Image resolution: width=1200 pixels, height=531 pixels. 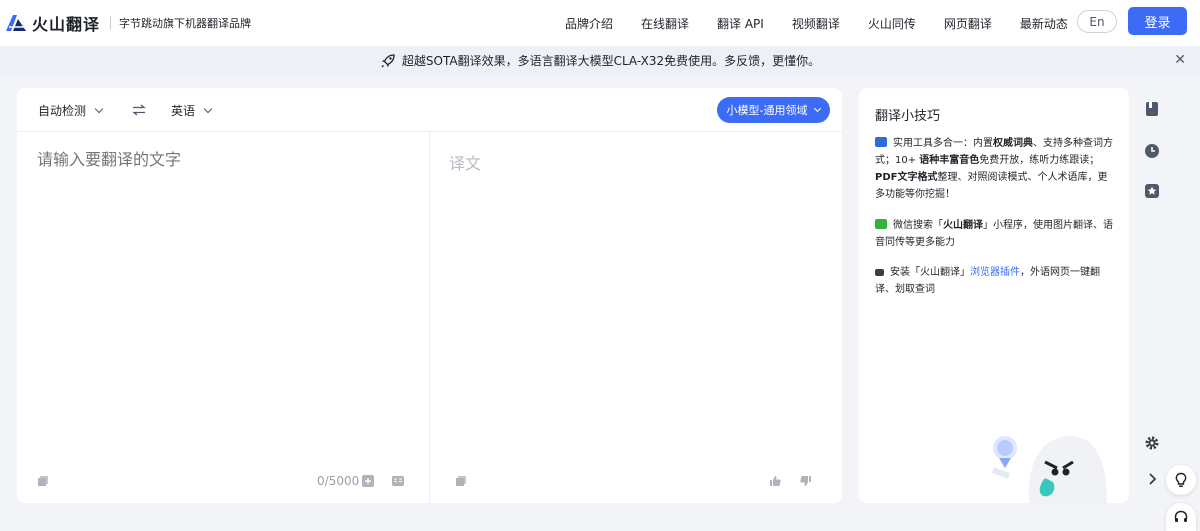 I want to click on rocket-icon, so click(x=388, y=60).